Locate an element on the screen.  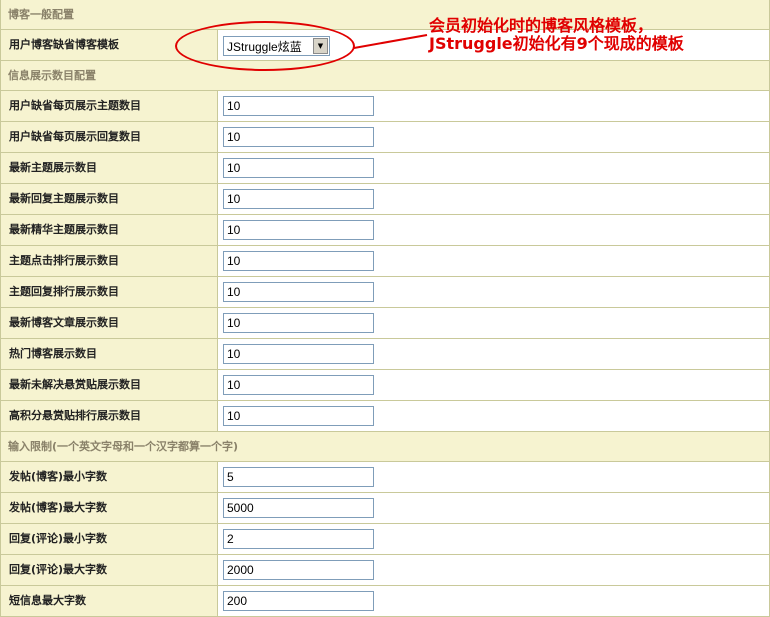
annotation-arrow is located at coordinates (390, 41).